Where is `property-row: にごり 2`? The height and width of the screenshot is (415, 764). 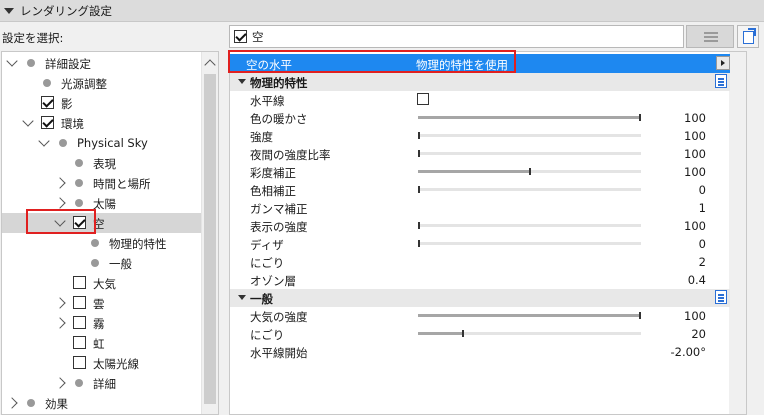 property-row: にごり 2 is located at coordinates (480, 262).